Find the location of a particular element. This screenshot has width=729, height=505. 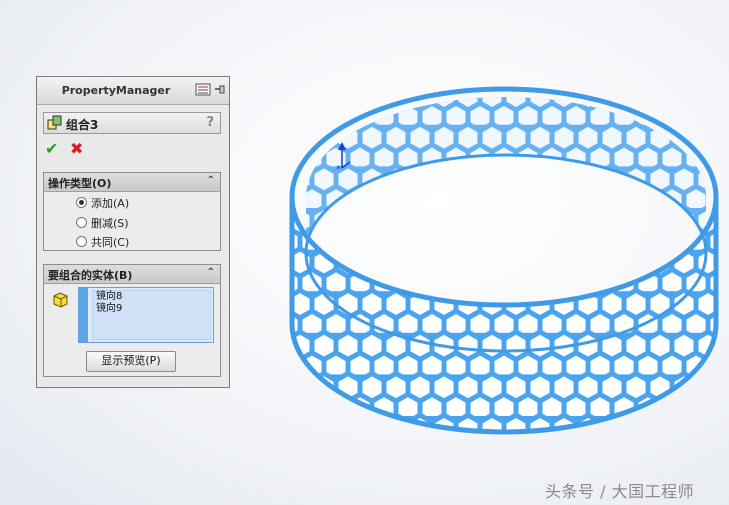

property-manager-title: PropertyManager is located at coordinates (116, 90).